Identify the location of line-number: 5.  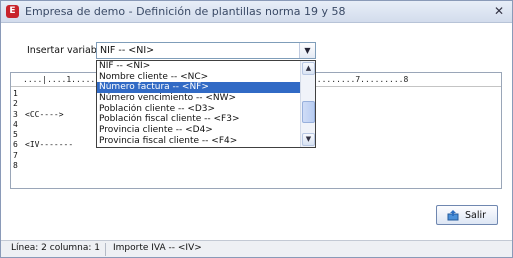
(15, 135).